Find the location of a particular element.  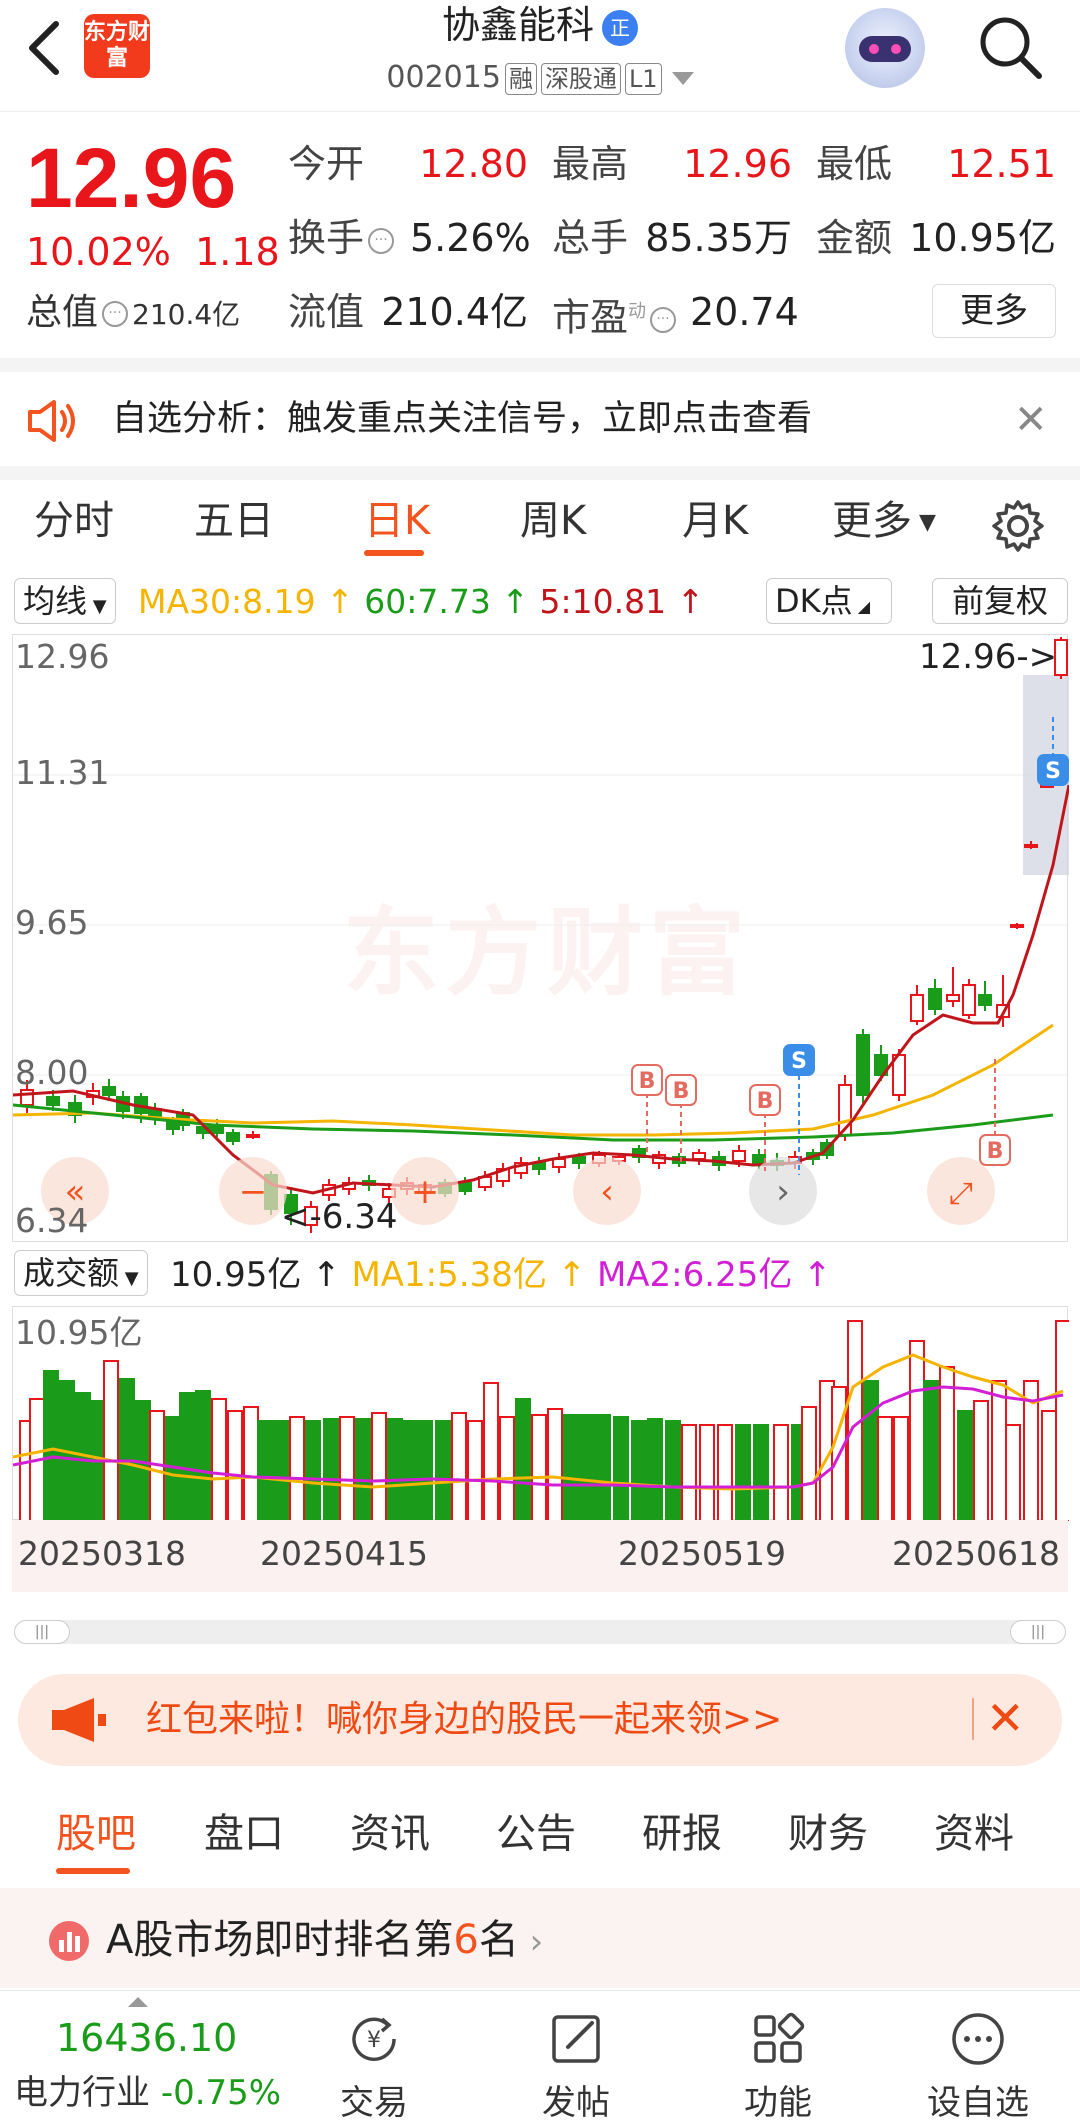

volume-chart: 10.95亿 is located at coordinates (540, 1413).